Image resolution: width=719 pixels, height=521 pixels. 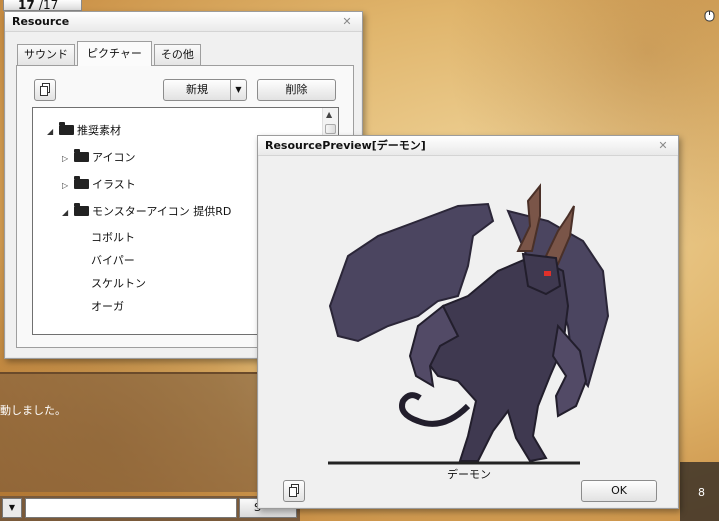 I want to click on counter-current: 17, so click(x=26, y=5).